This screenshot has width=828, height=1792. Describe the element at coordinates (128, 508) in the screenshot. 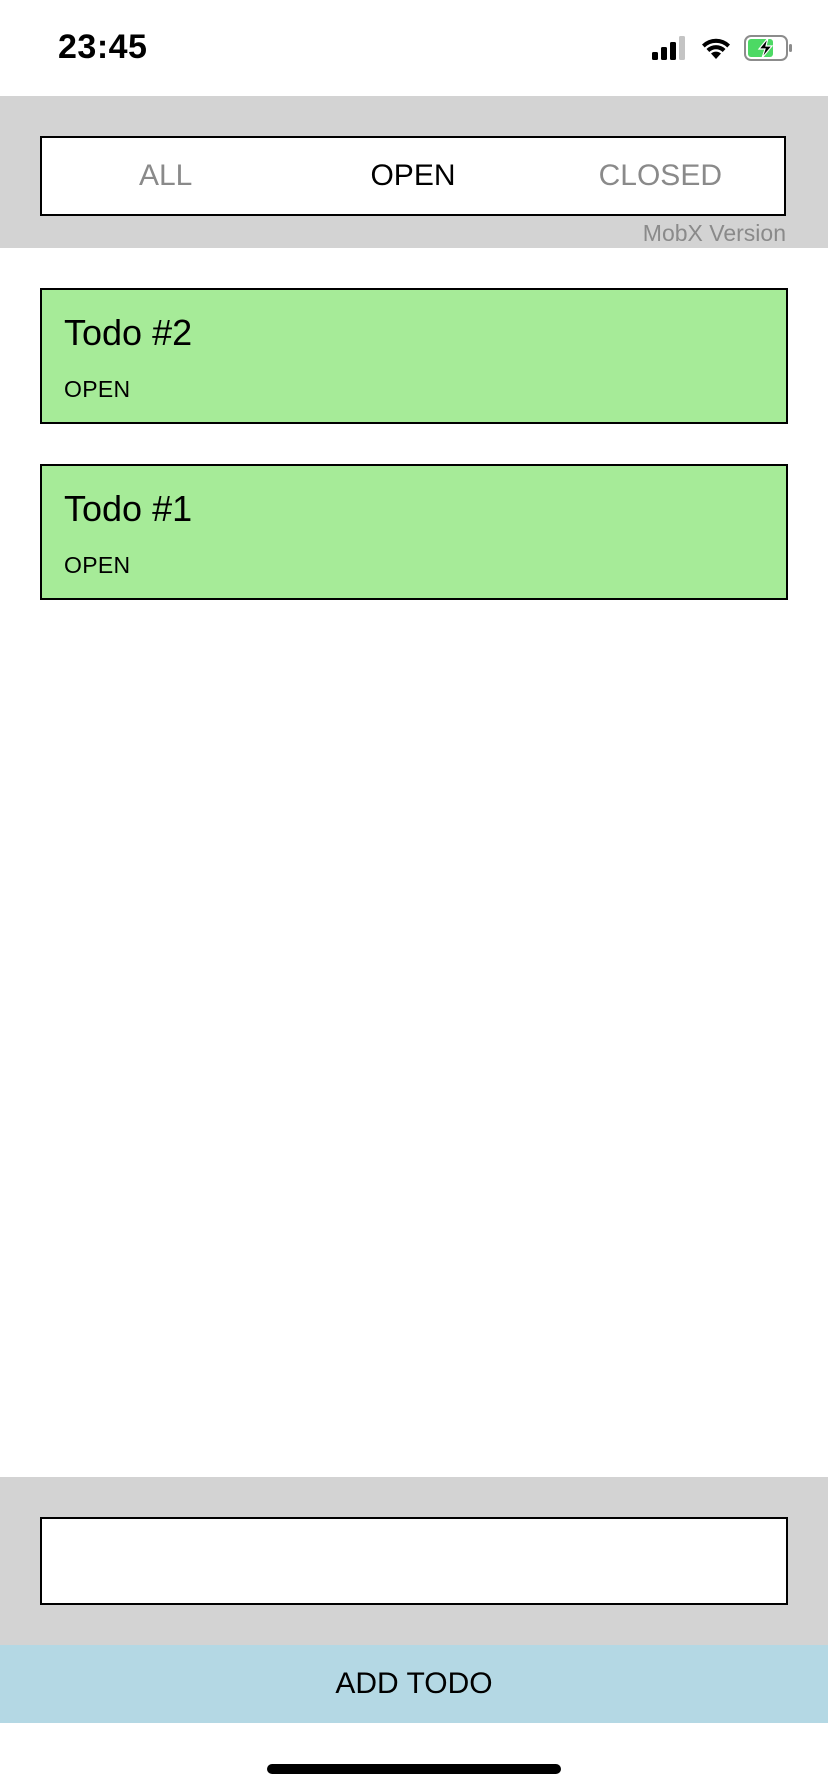

I see `todo-title: Todo #1` at that location.